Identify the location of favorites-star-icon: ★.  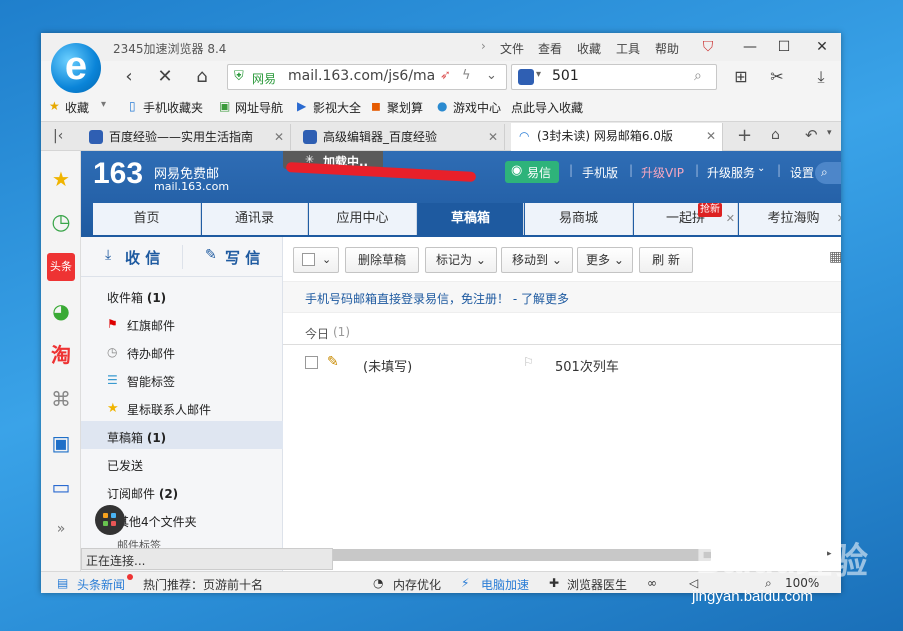
(61, 179).